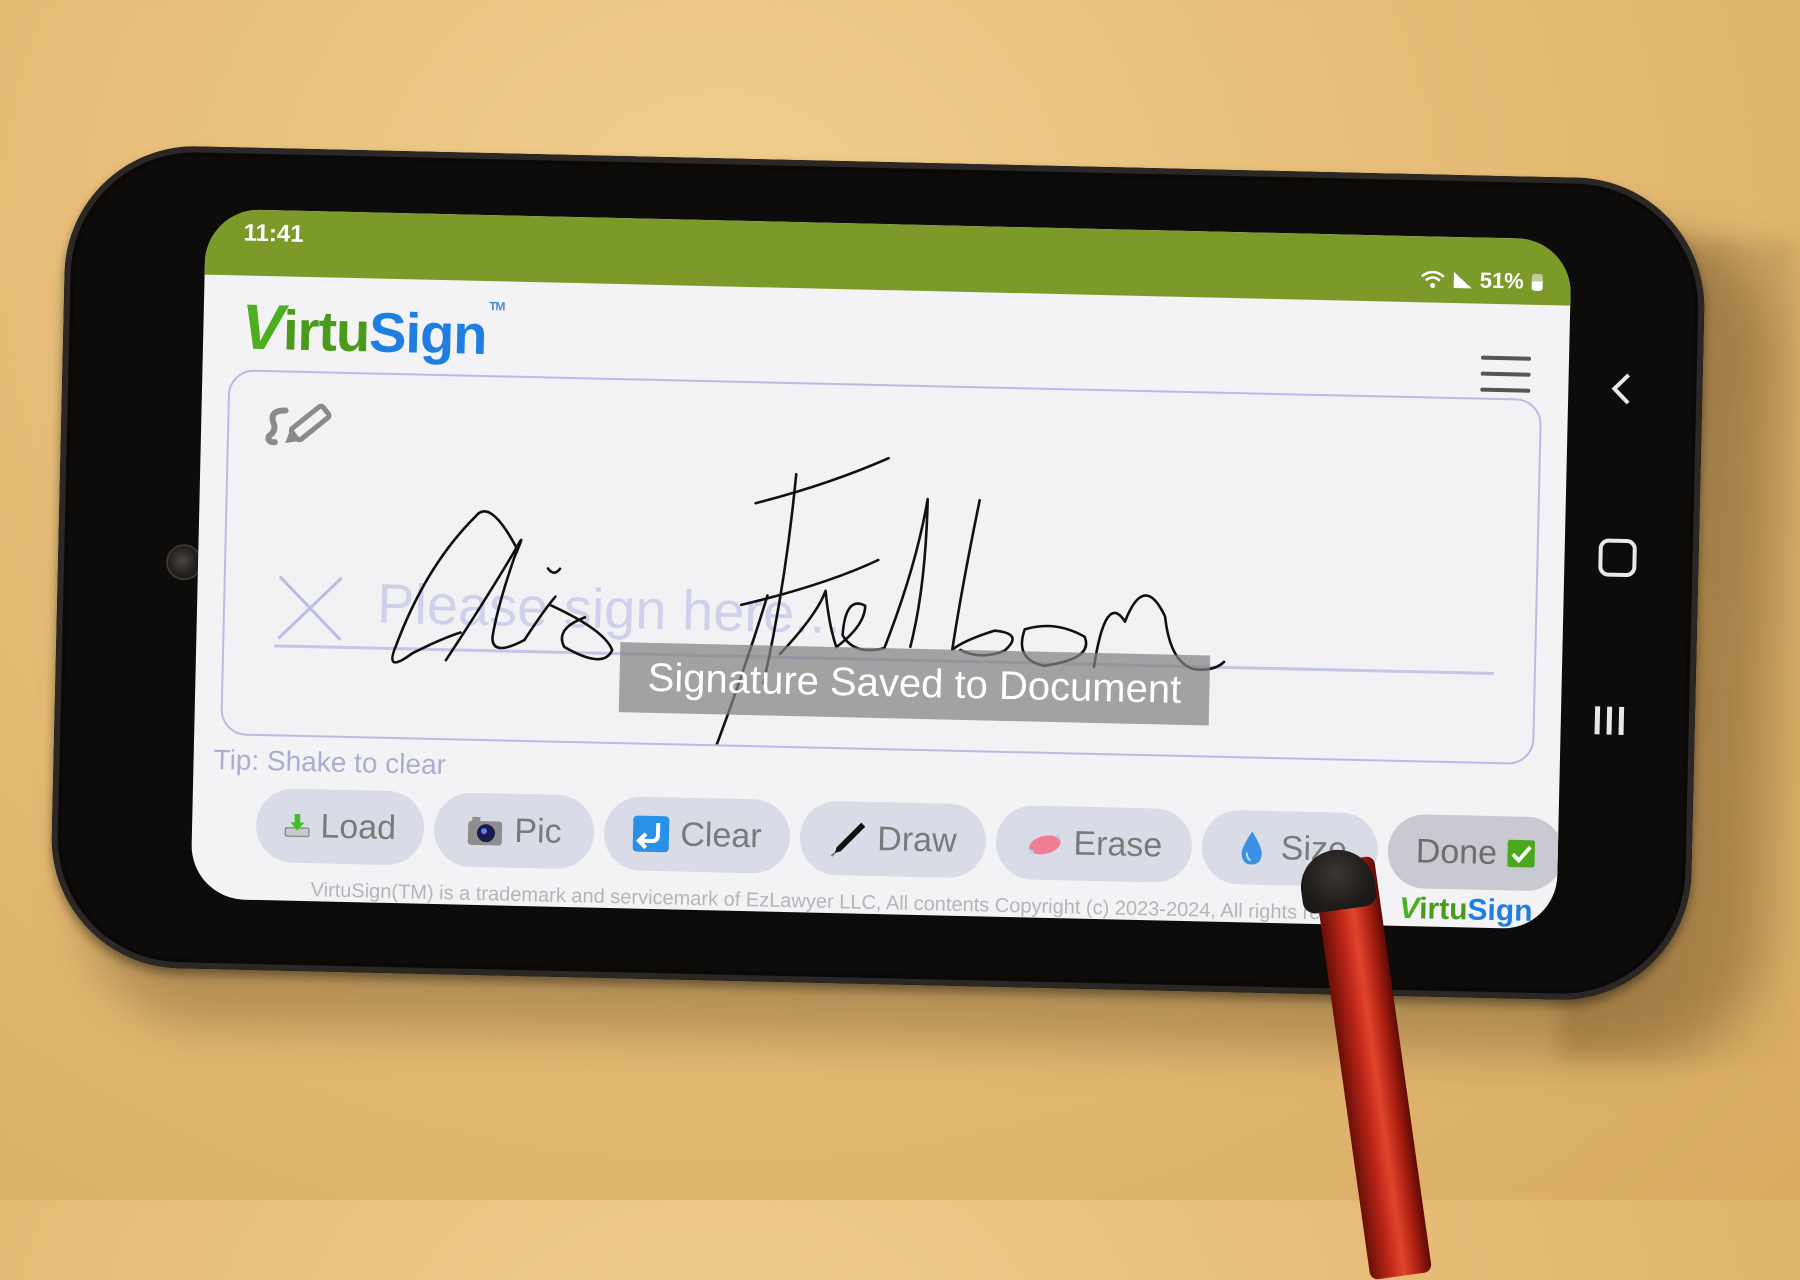 Image resolution: width=1800 pixels, height=1280 pixels. I want to click on signature-pen-icon, so click(302, 423).